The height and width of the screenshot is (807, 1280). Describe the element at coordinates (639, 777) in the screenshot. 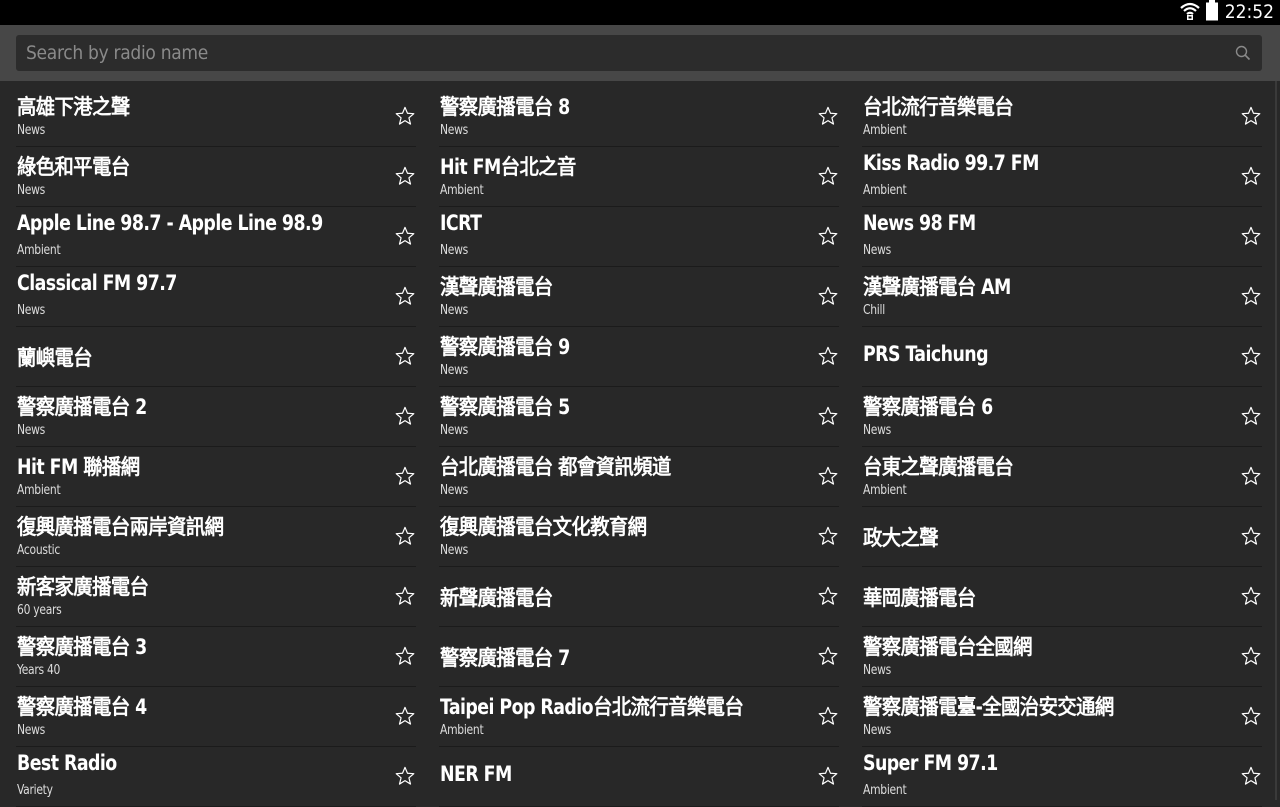

I see `station-list-item: NER FM` at that location.